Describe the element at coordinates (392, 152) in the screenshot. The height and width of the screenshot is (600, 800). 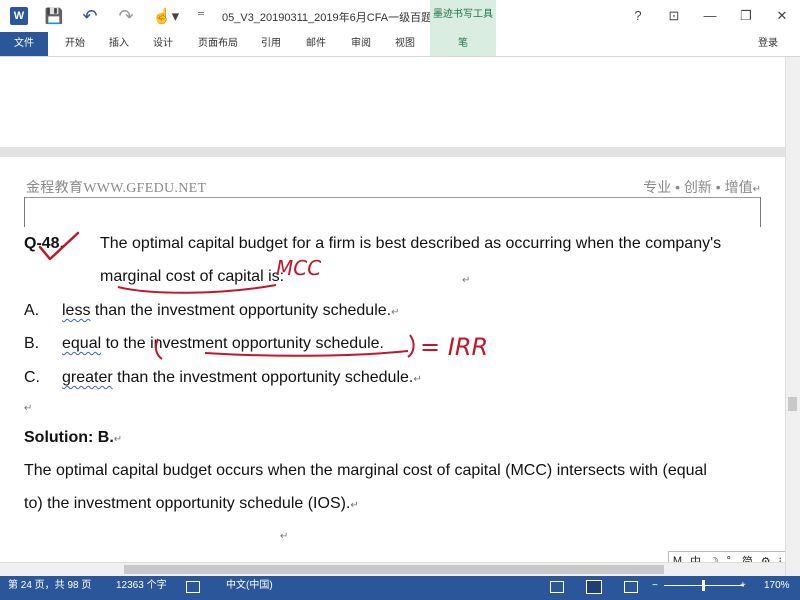
I see `page-break-gap` at that location.